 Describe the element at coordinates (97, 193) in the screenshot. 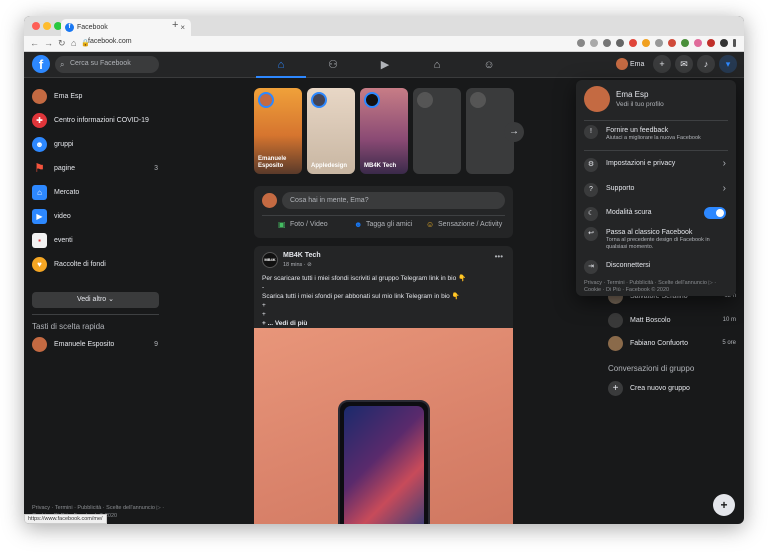

I see `sidebar-item-marketplace: ⌂ Mercato` at that location.